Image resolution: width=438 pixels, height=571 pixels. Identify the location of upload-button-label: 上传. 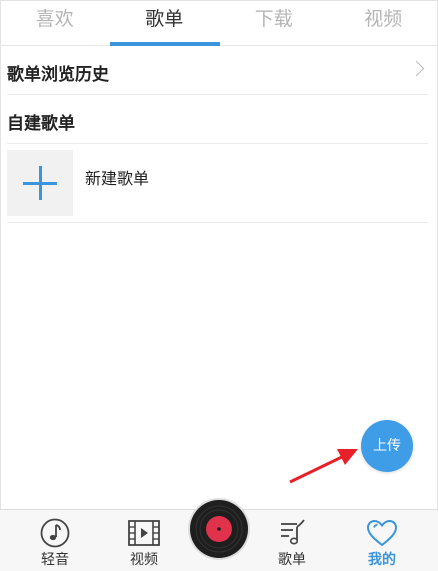
(387, 446).